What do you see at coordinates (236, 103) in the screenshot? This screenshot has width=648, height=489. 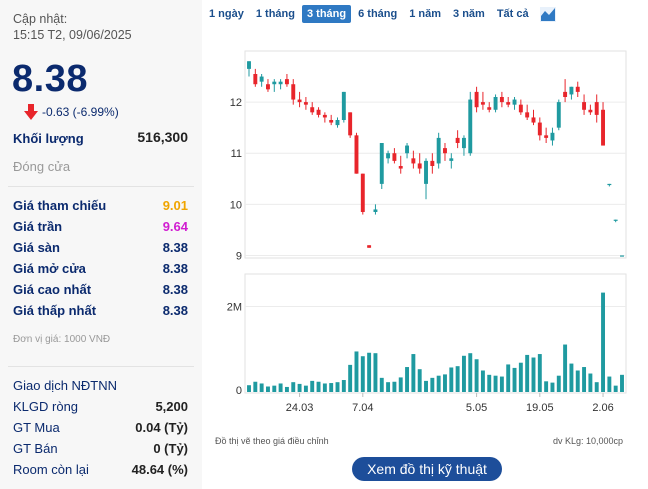 I see `price-tick-label: 12` at bounding box center [236, 103].